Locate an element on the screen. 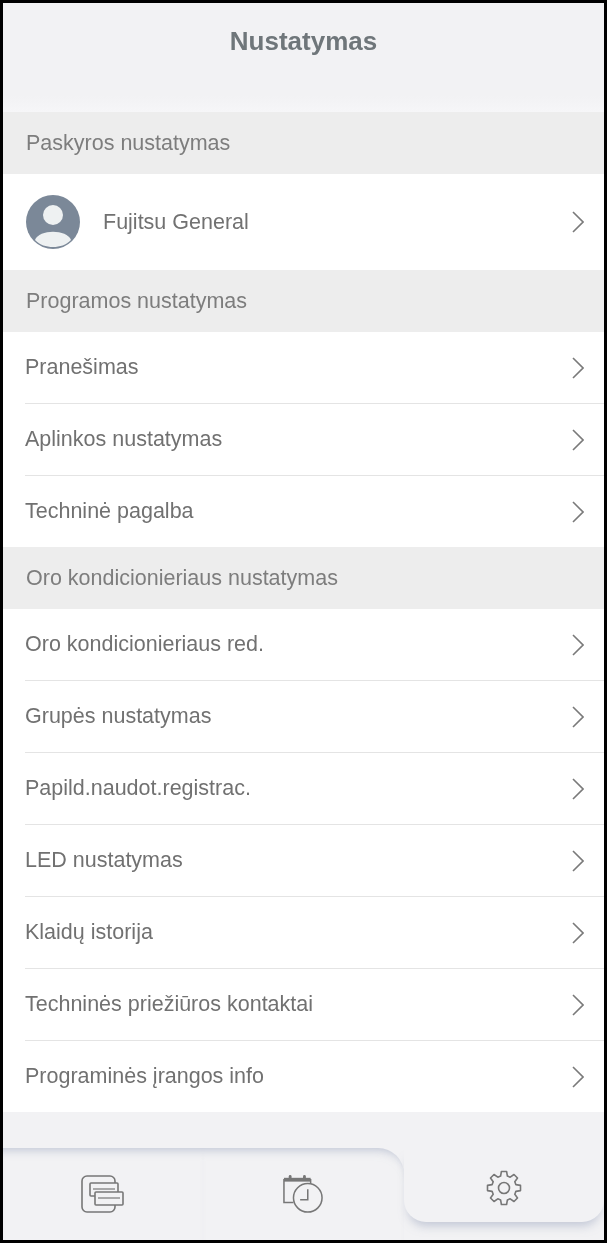 This screenshot has height=1243, width=607. settings-icon is located at coordinates (503, 1188).